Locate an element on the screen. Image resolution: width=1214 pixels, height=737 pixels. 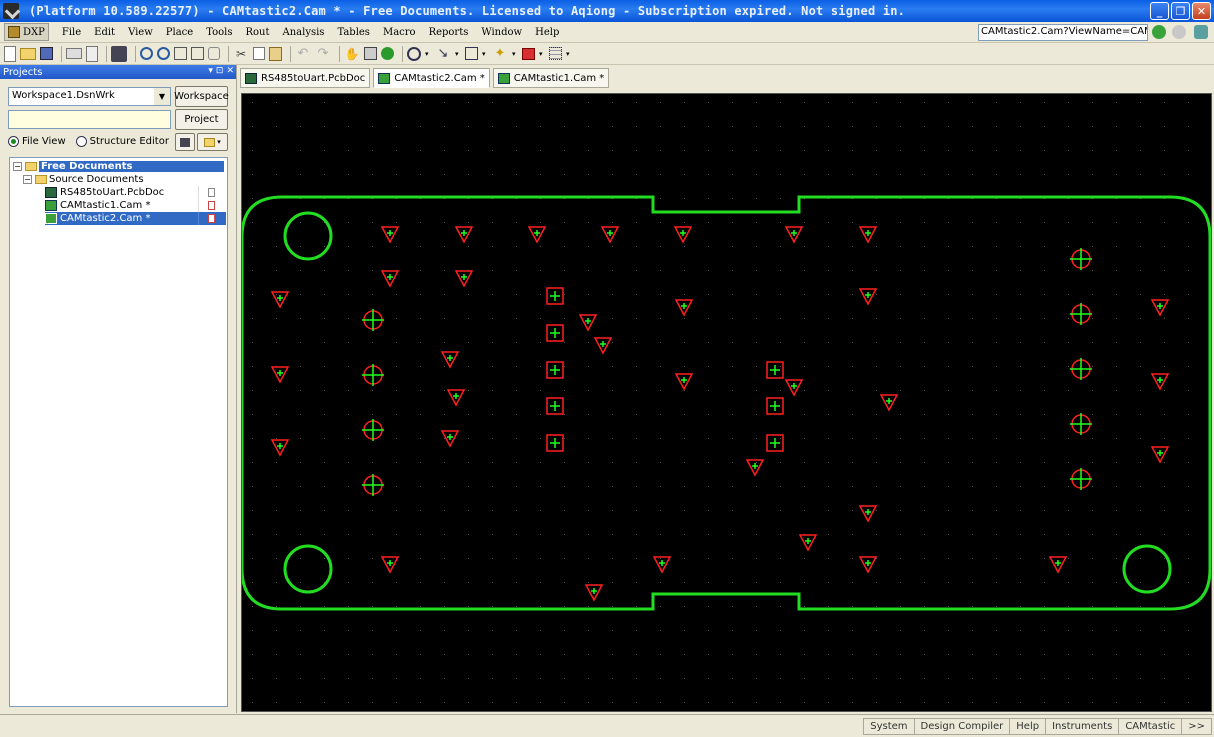
file-view-radio-group: File View Structure Editor is located at coordinates (88, 141).